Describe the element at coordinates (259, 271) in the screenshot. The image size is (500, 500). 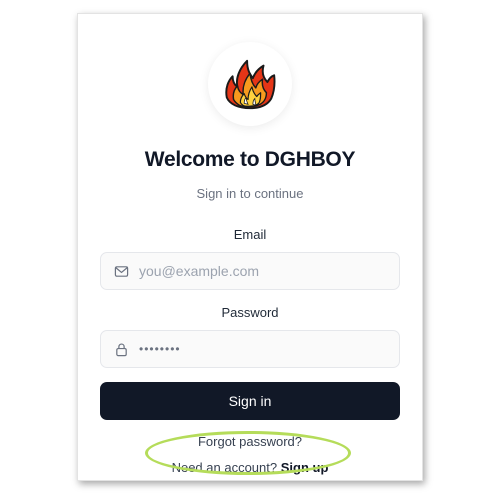
I see `email-input` at that location.